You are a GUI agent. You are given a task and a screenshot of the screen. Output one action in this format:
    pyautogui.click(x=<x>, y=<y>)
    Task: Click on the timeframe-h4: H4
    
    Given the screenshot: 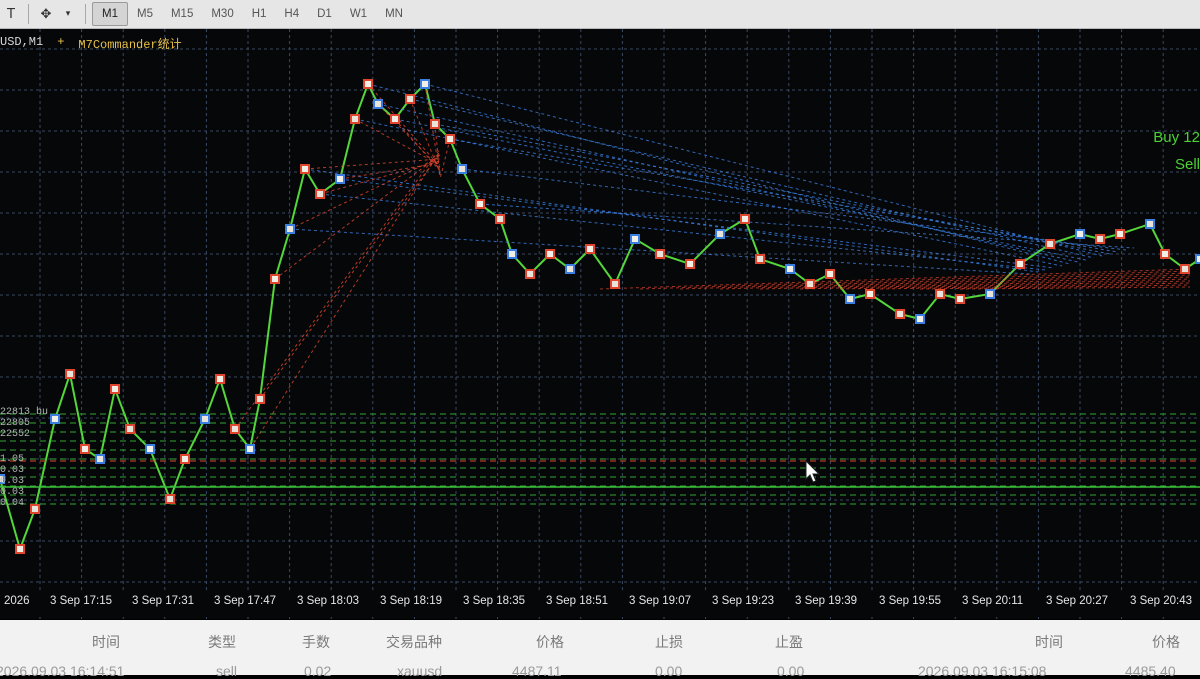 What is the action you would take?
    pyautogui.click(x=291, y=14)
    